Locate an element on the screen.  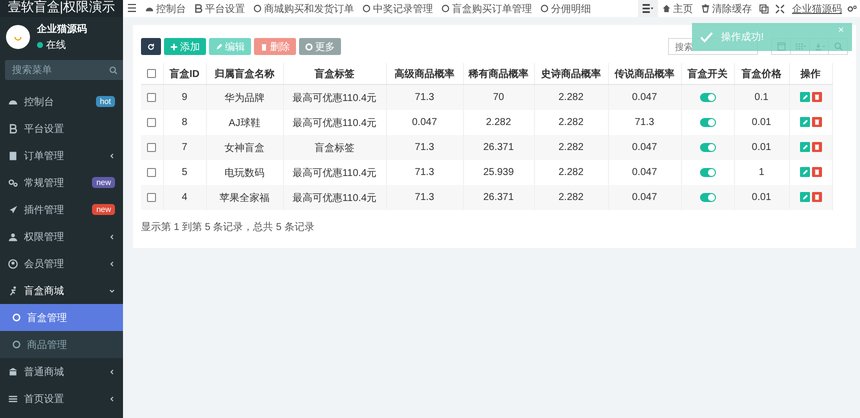
pagination-info: 显示第 1 到第 5 条记录，总共 5 条记录 is located at coordinates (228, 227).